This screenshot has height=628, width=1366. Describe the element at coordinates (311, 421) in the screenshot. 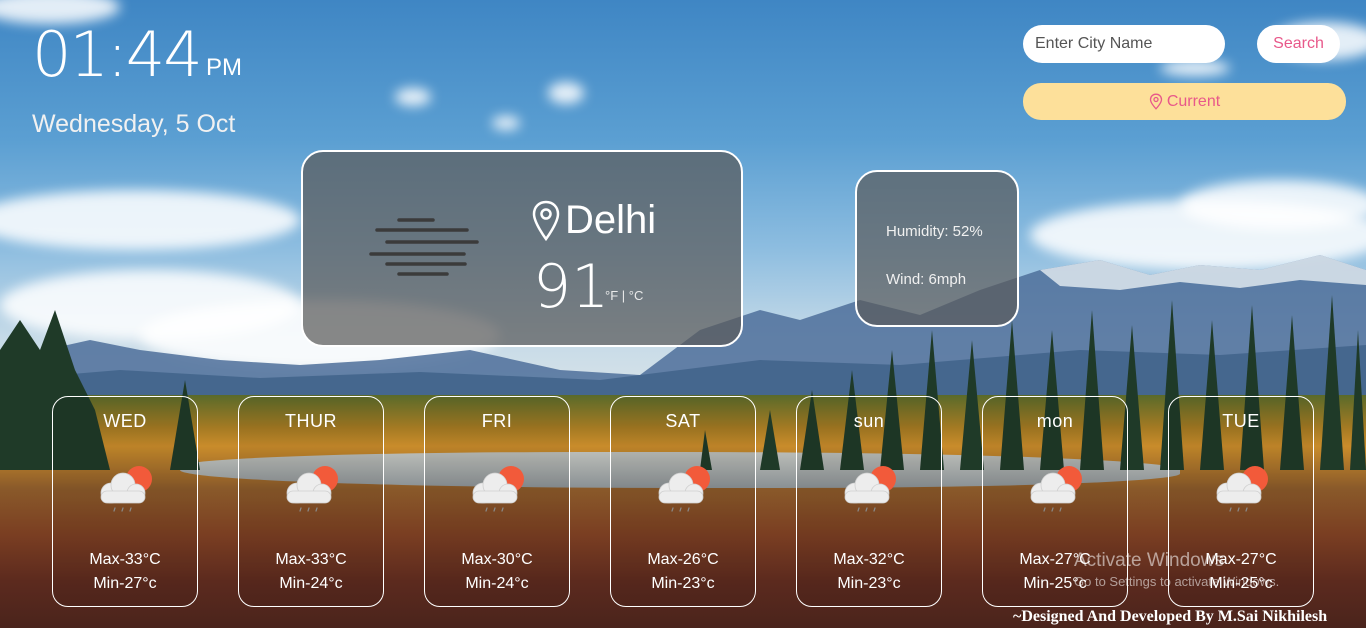

I see `forecast-day-name: THUR` at that location.